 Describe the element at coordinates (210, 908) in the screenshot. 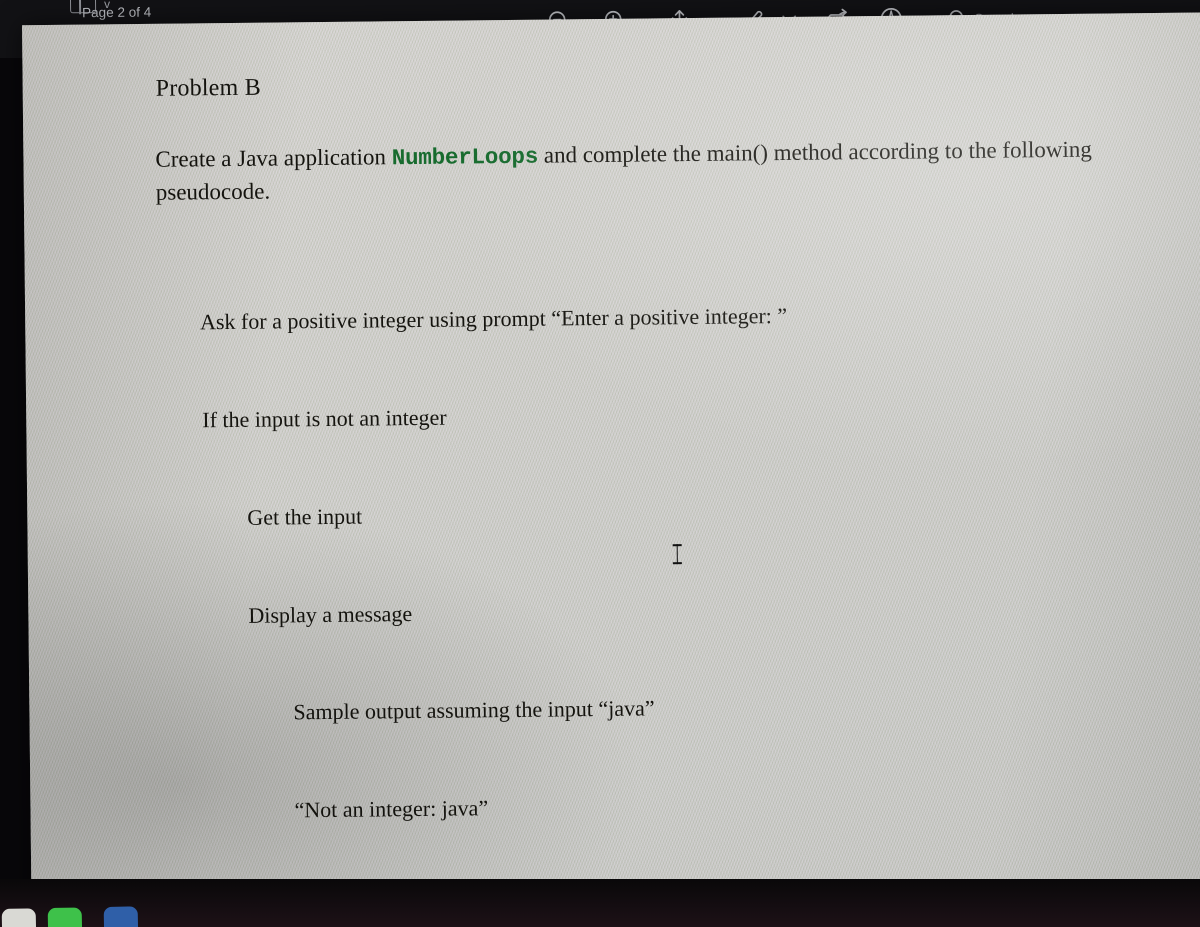

I see `dock` at that location.